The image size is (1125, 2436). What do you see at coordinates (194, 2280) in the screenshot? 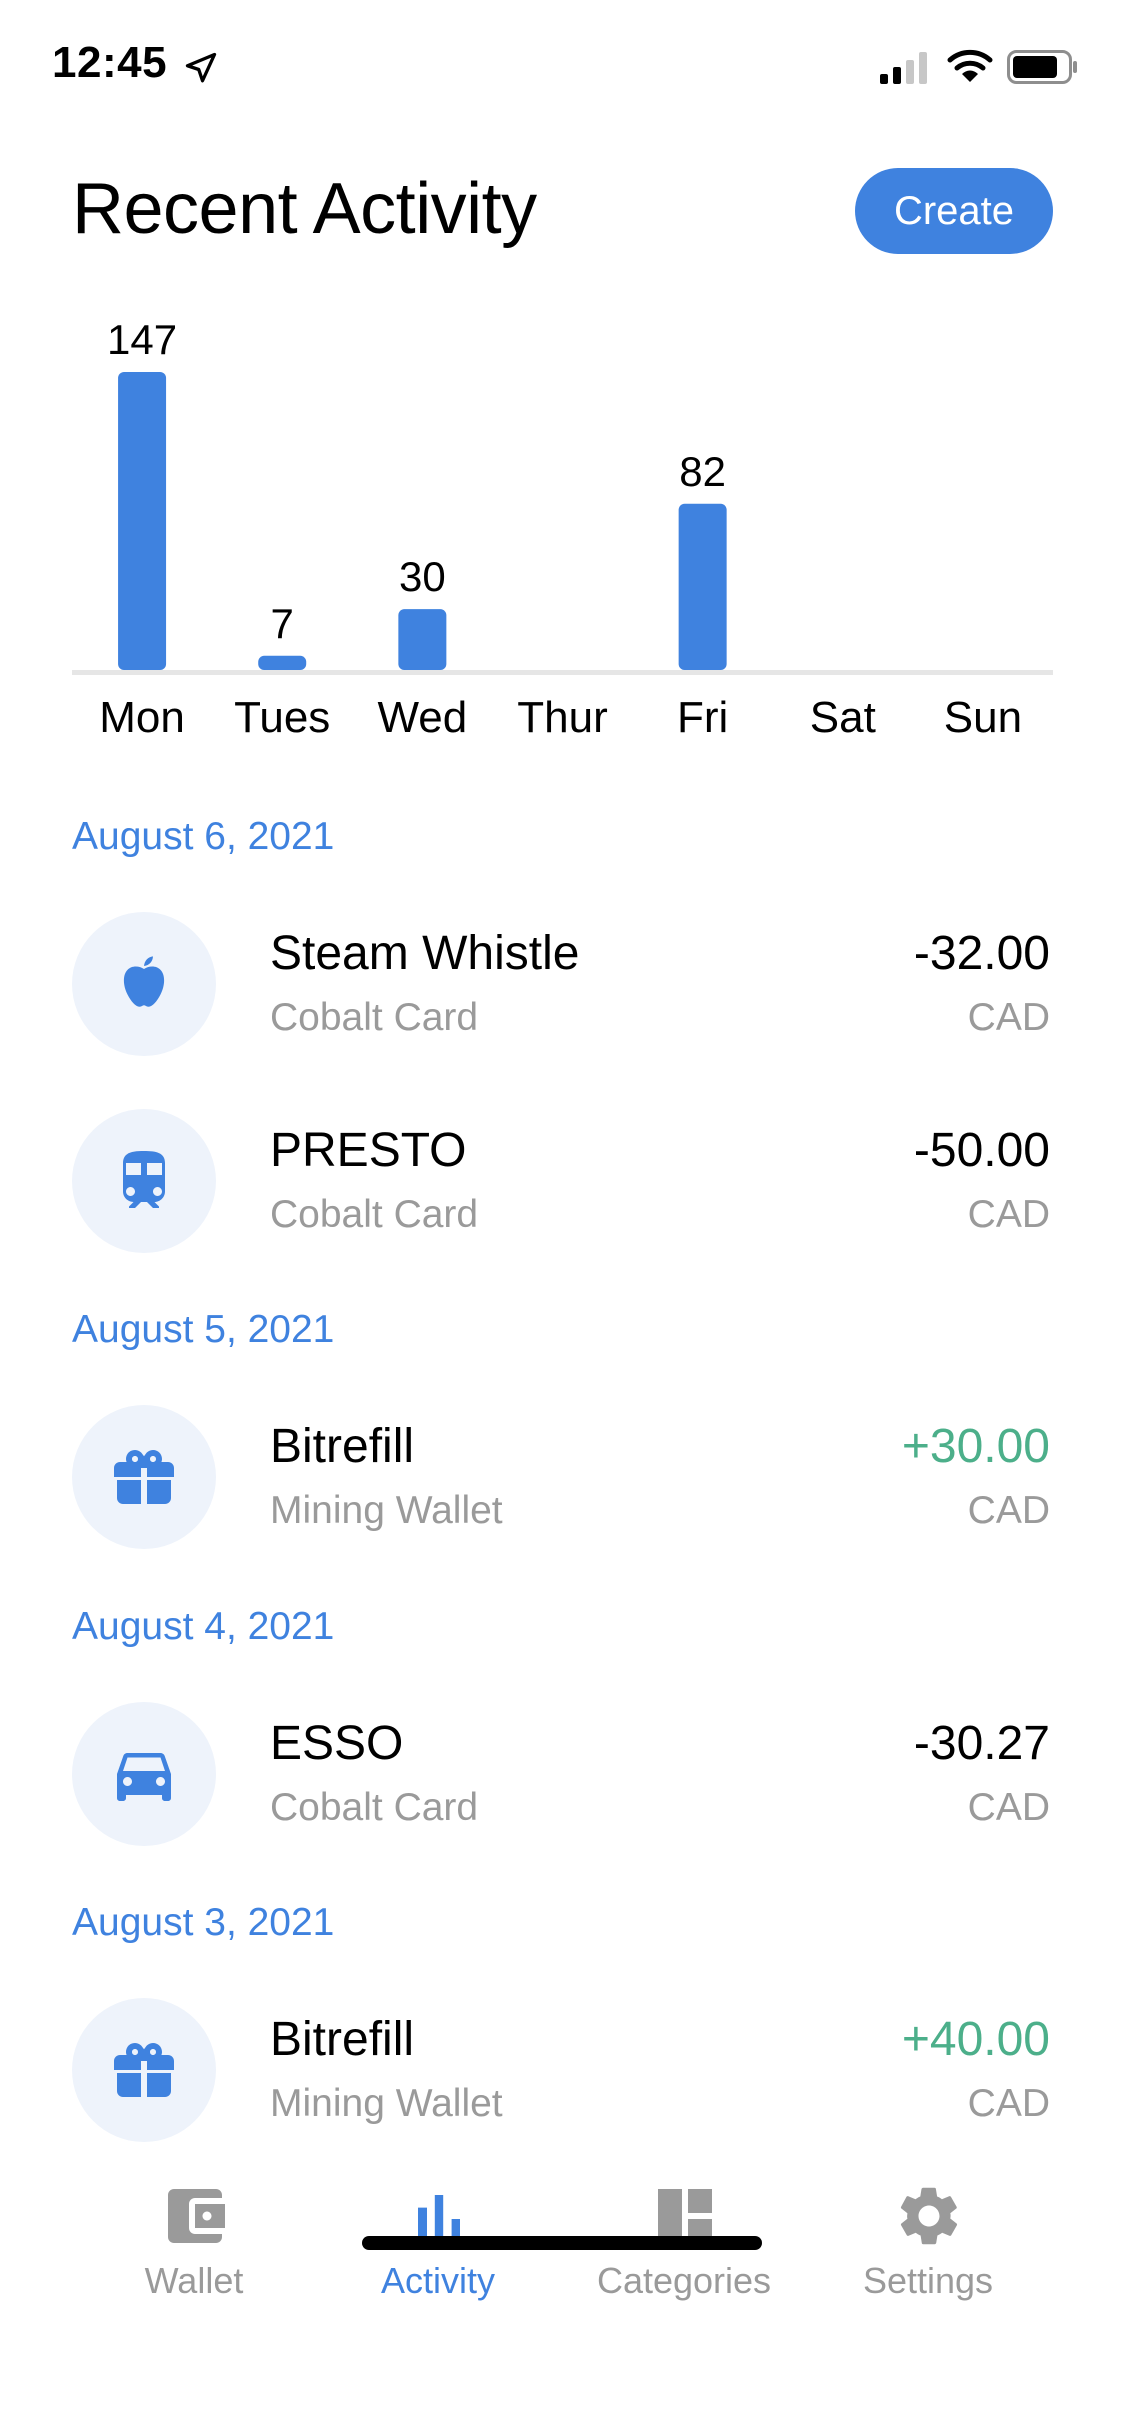
I see `tab-label: Wallet` at bounding box center [194, 2280].